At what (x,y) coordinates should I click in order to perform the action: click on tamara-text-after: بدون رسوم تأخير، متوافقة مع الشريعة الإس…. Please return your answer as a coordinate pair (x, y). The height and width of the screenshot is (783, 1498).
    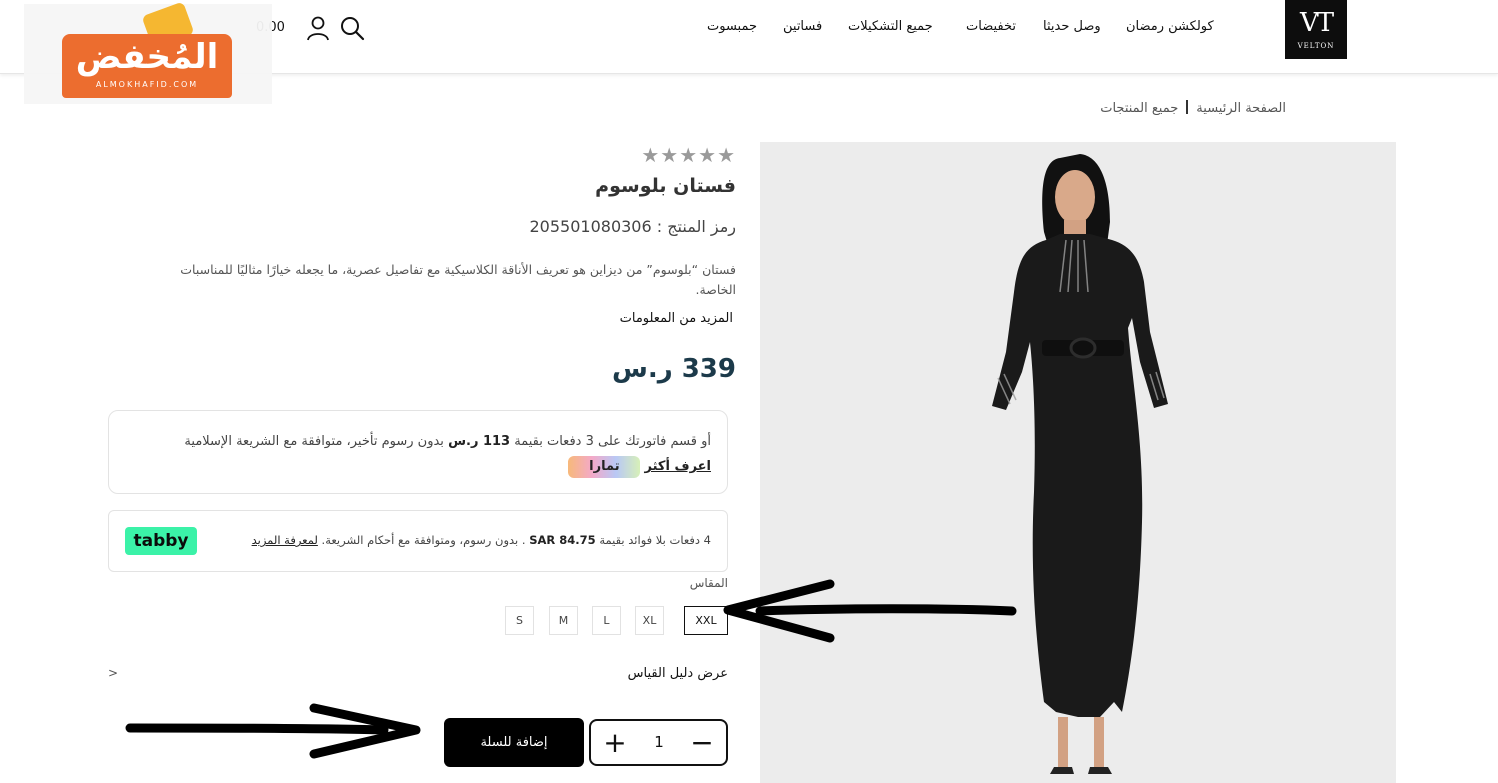
    Looking at the image, I should click on (314, 441).